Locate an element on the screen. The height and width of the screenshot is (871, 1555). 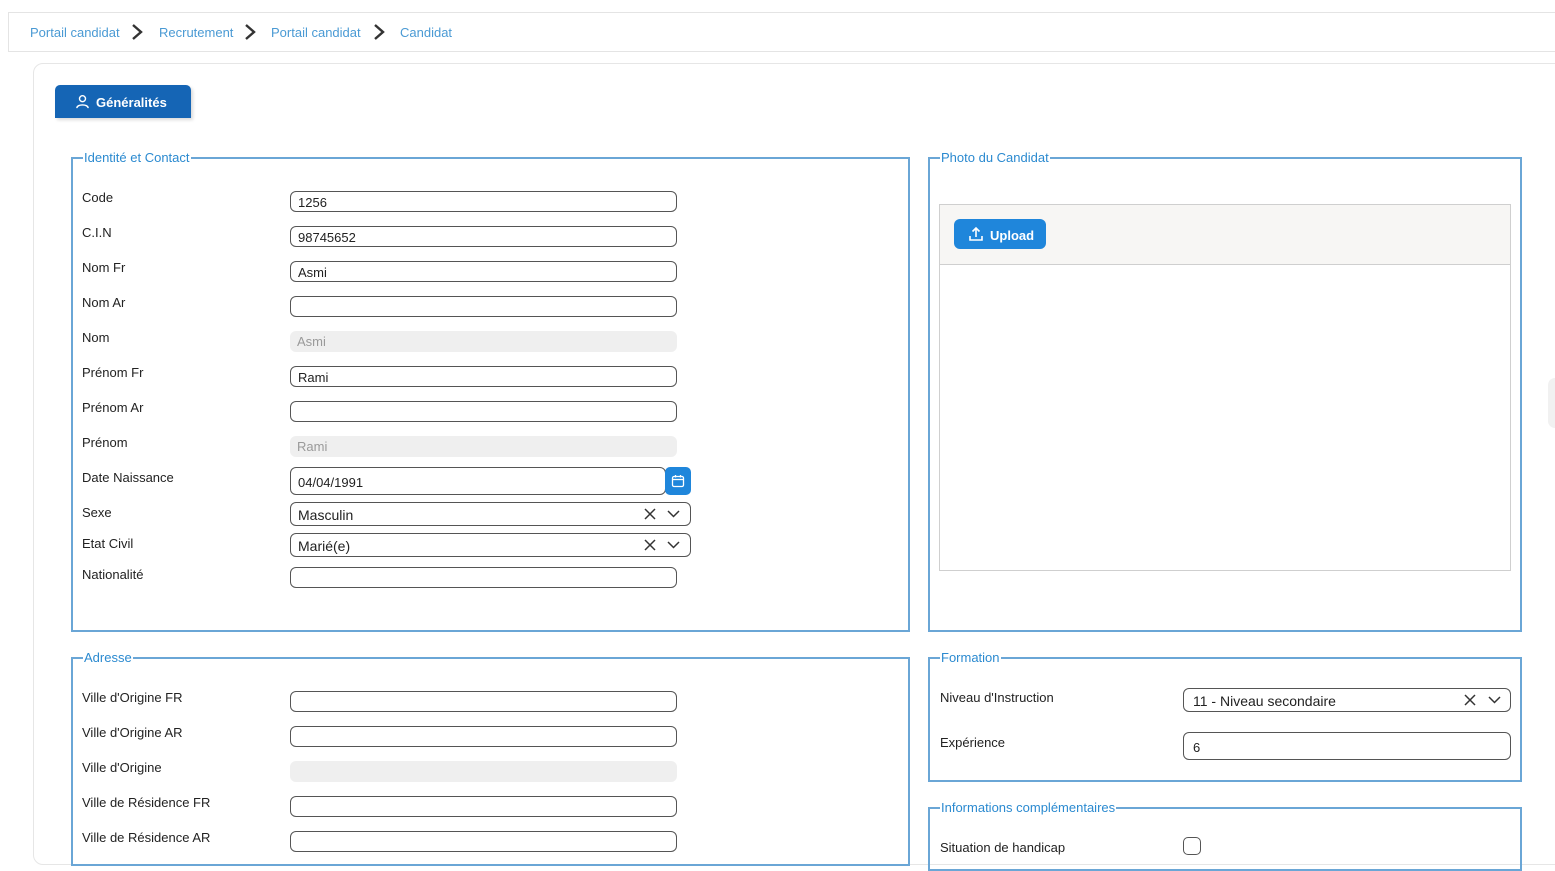
date-naissance-label: Date Naissance is located at coordinates (128, 477).